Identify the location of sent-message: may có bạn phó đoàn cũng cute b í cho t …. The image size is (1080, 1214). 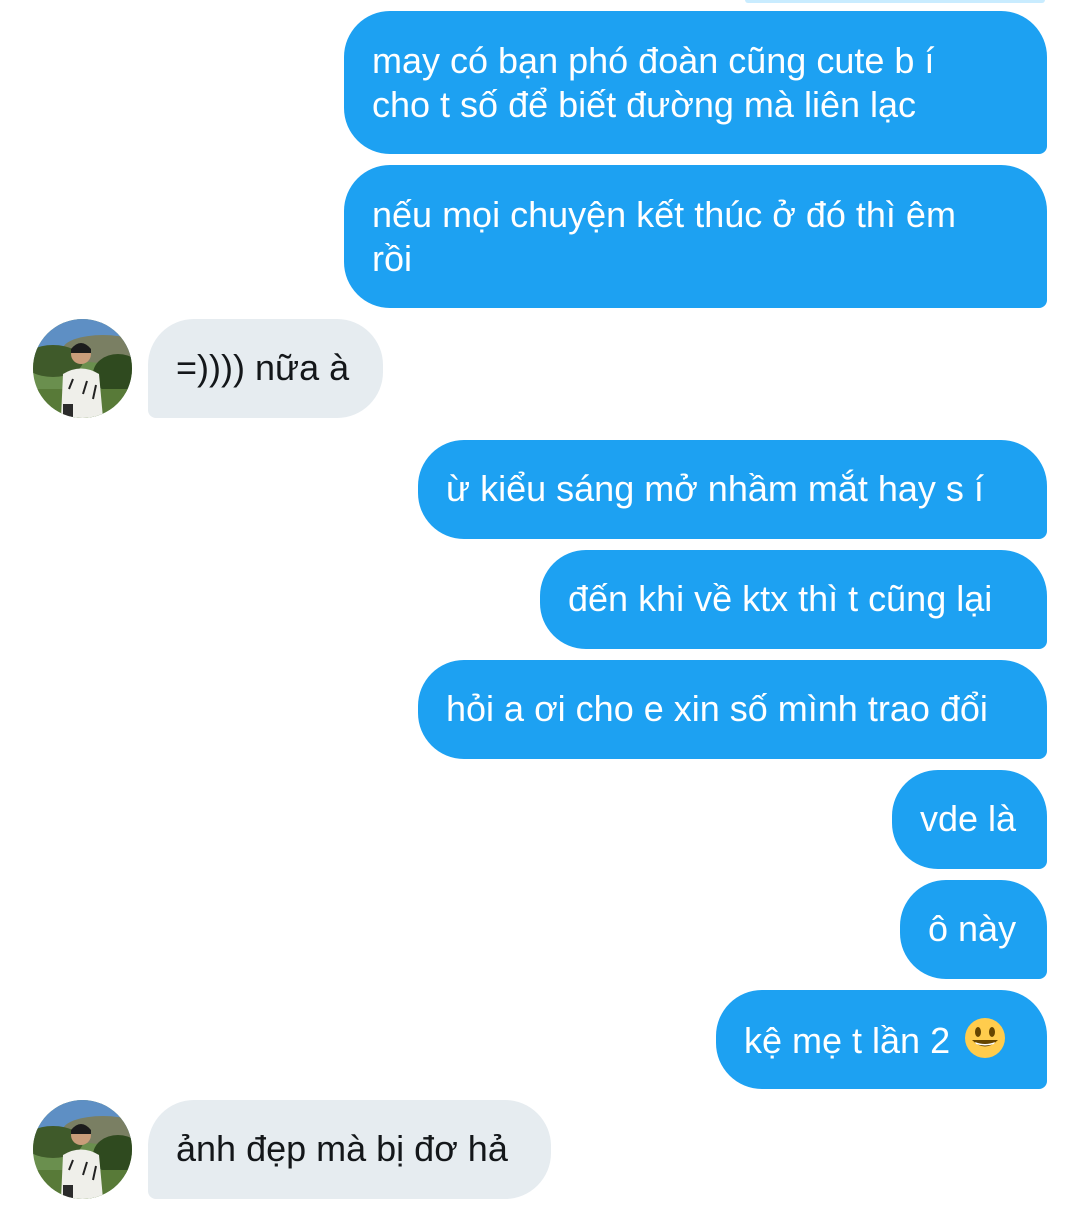
(695, 82).